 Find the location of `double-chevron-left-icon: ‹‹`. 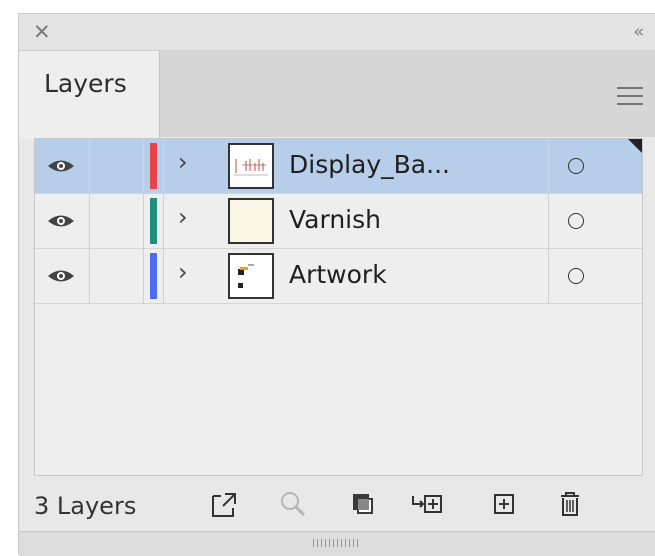

double-chevron-left-icon: ‹‹ is located at coordinates (638, 32).